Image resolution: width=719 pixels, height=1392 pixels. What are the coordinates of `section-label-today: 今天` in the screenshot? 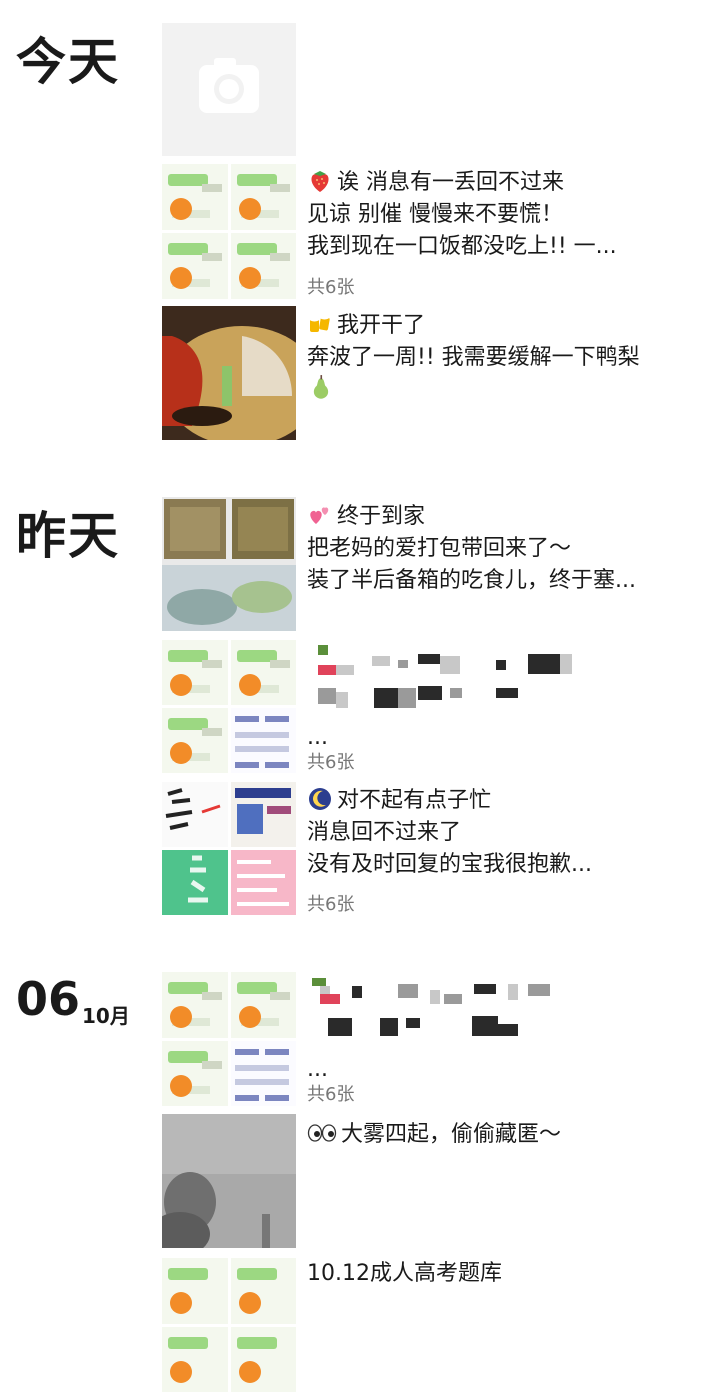 It's located at (68, 62).